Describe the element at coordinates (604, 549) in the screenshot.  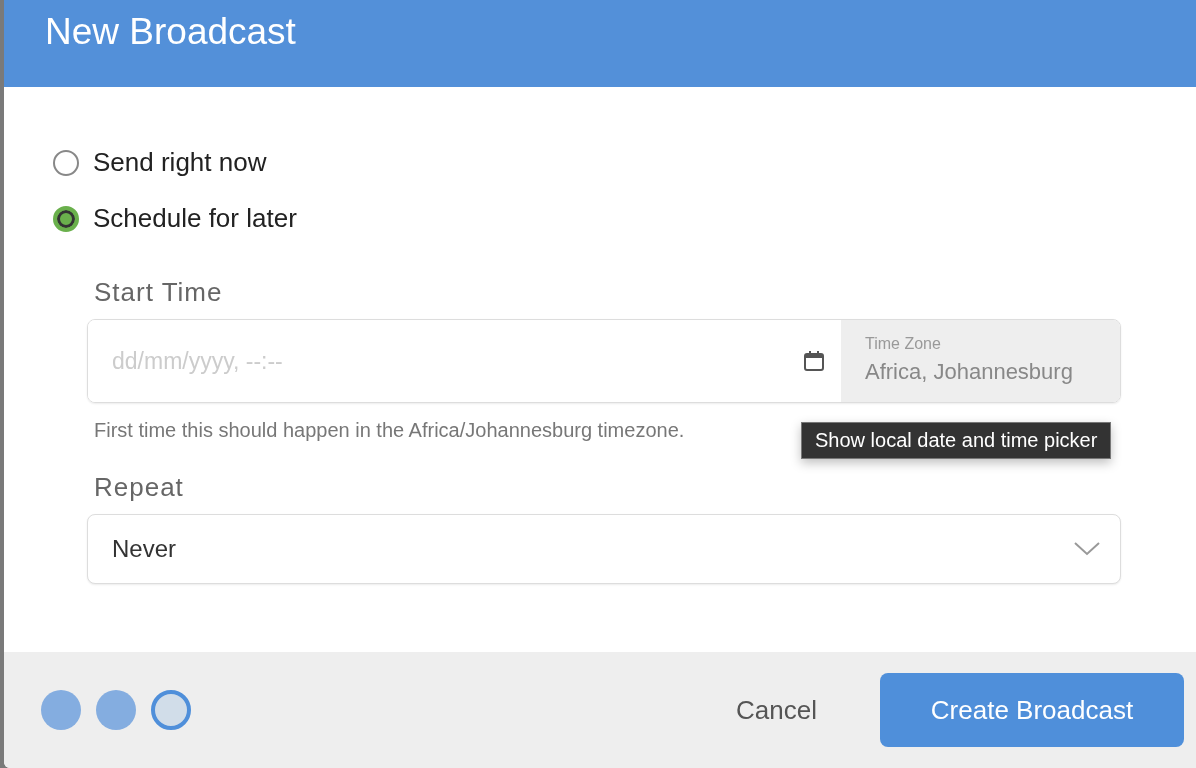
I see `repeat-dropdown: Never` at that location.